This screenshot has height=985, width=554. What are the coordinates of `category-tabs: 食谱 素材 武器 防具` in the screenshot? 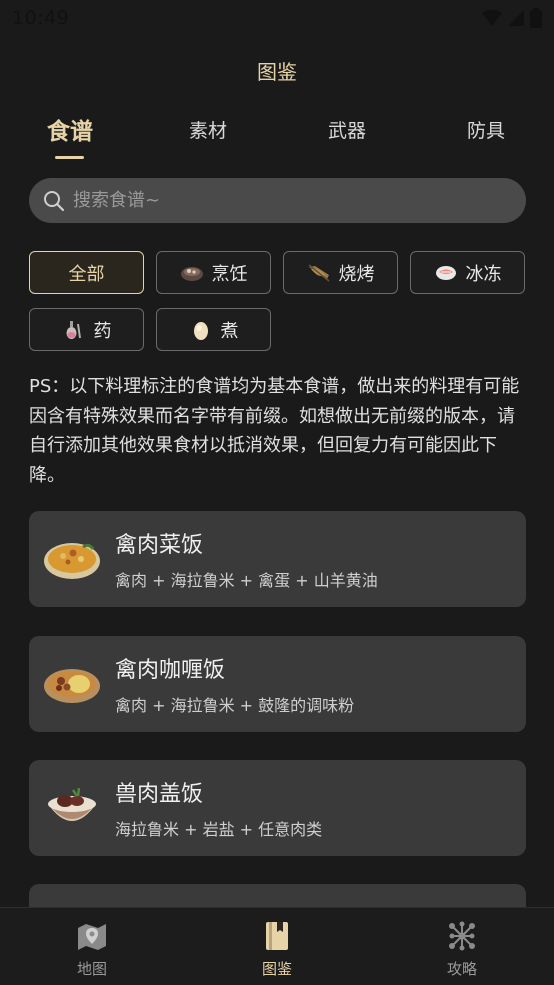 It's located at (277, 140).